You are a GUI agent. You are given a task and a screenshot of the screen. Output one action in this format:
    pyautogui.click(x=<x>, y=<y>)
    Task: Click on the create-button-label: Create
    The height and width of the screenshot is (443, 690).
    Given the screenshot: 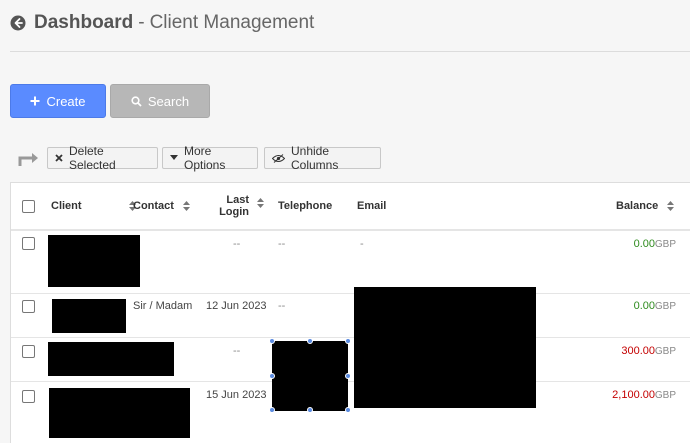 What is the action you would take?
    pyautogui.click(x=66, y=101)
    